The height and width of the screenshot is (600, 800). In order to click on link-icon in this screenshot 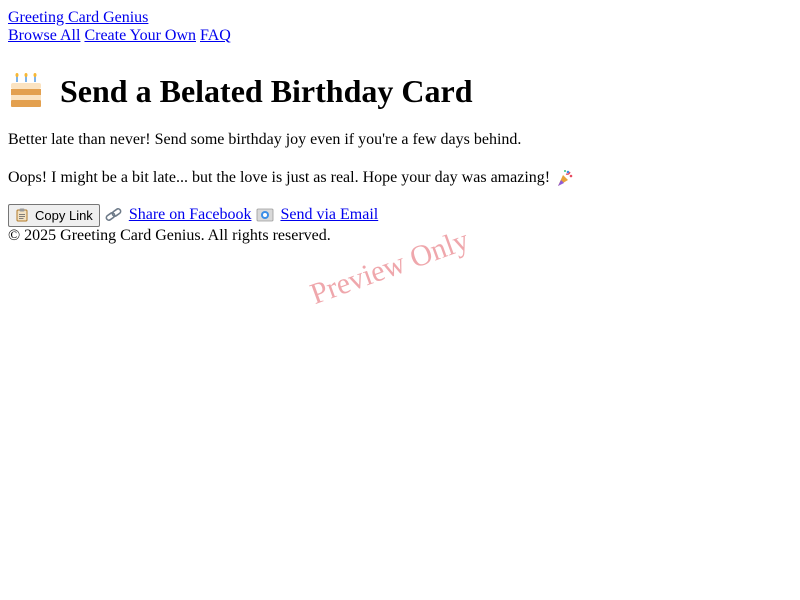, I will do `click(113, 214)`.